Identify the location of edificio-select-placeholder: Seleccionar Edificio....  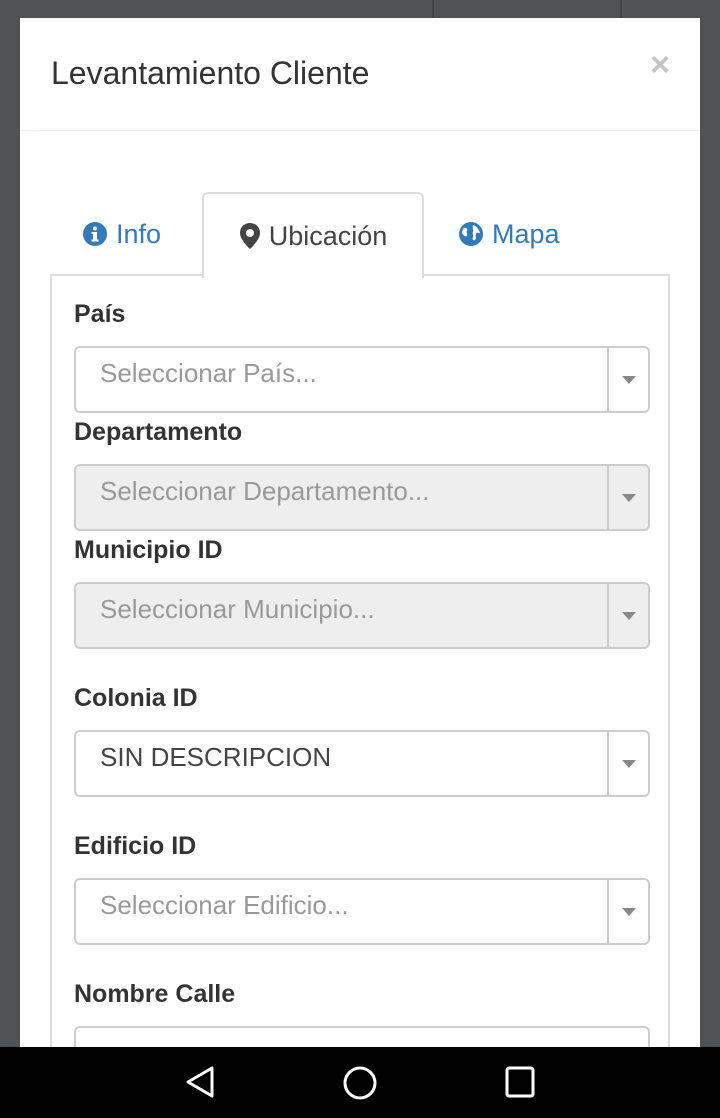
(224, 905).